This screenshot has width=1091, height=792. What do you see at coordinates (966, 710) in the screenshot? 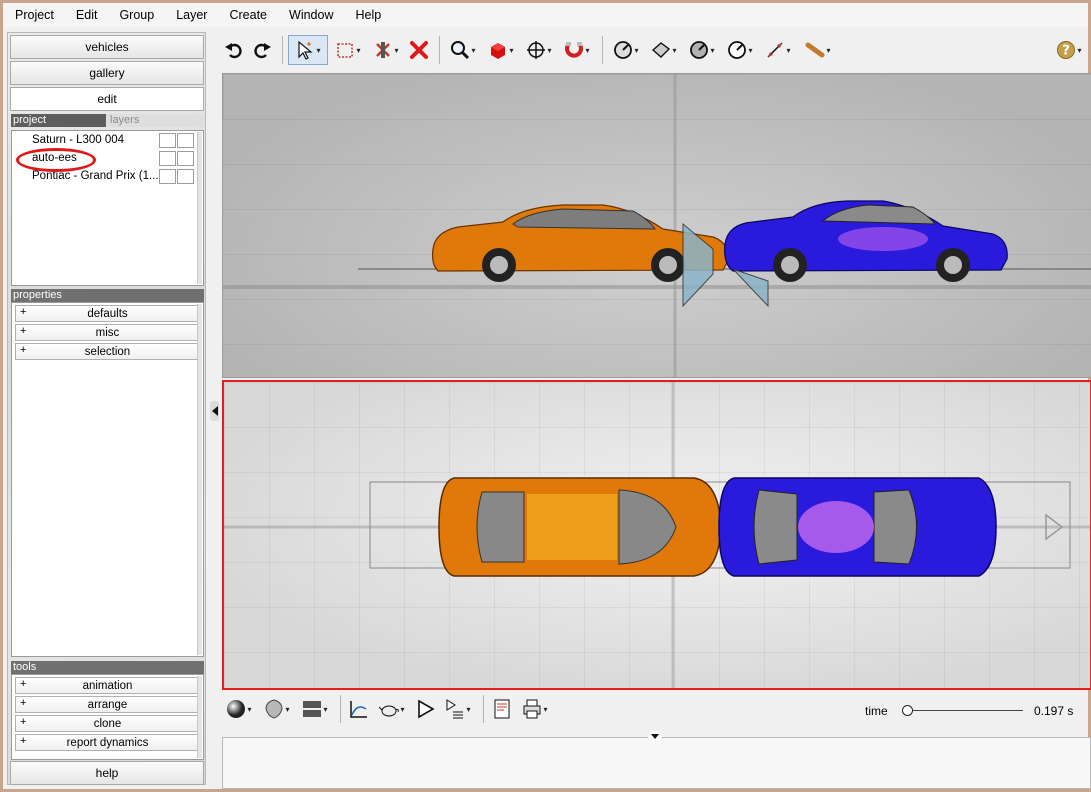
I see `time-slider-track` at bounding box center [966, 710].